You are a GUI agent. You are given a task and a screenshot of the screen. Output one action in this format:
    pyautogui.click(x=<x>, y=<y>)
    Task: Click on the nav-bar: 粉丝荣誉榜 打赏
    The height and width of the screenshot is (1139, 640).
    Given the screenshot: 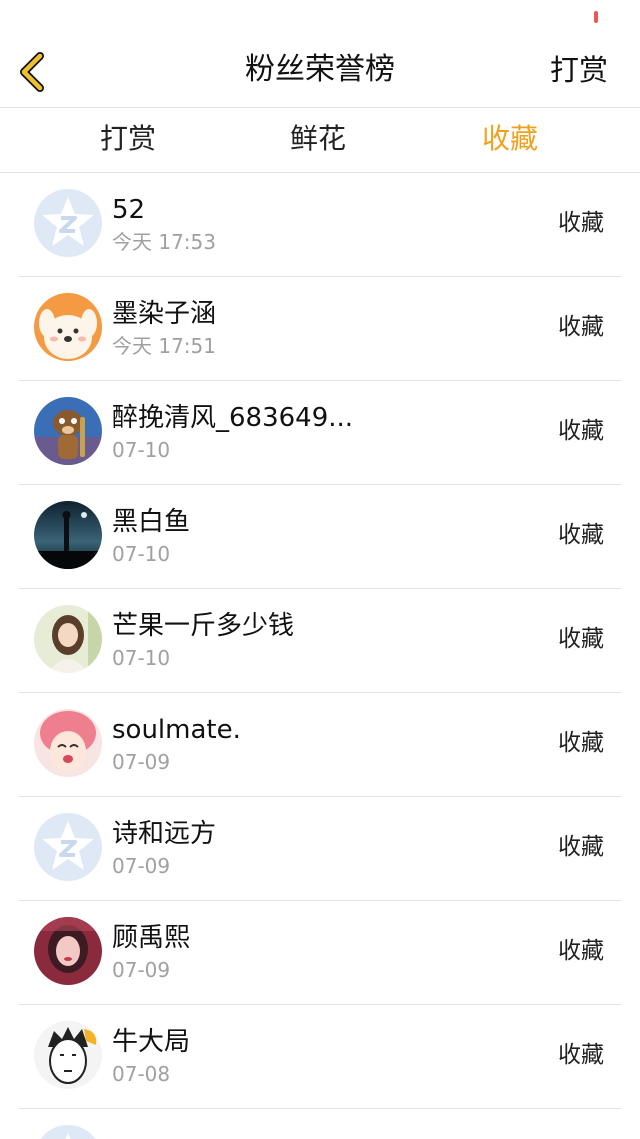 What is the action you would take?
    pyautogui.click(x=320, y=72)
    